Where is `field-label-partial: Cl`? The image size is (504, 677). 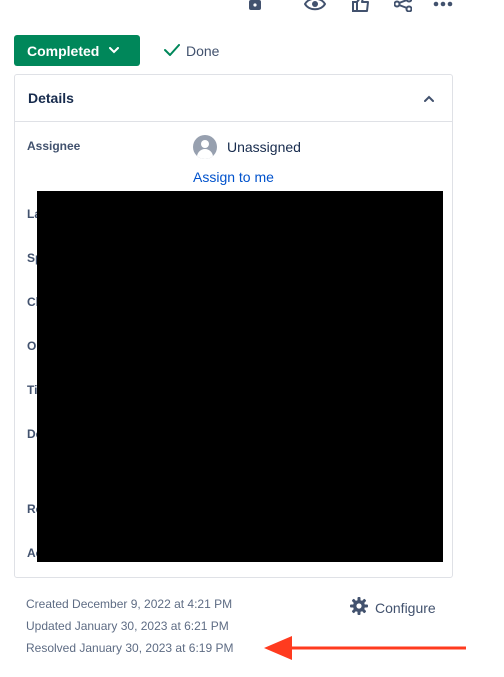
field-label-partial: Cl is located at coordinates (32, 302).